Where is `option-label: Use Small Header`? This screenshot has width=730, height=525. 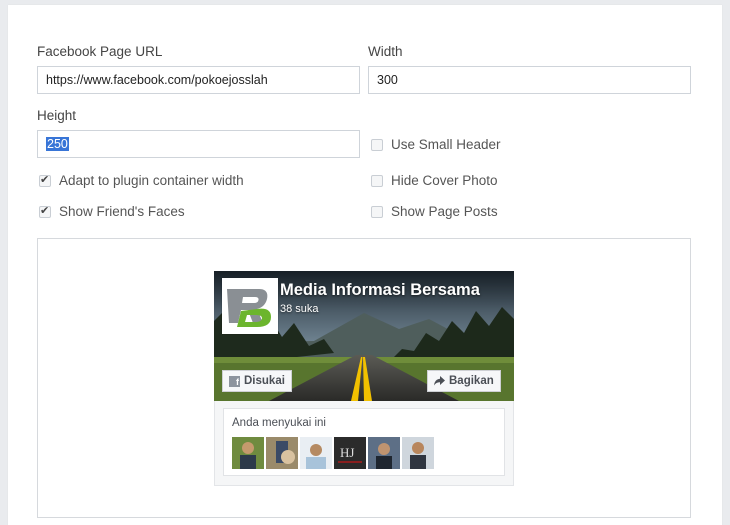
option-label: Use Small Header is located at coordinates (446, 144).